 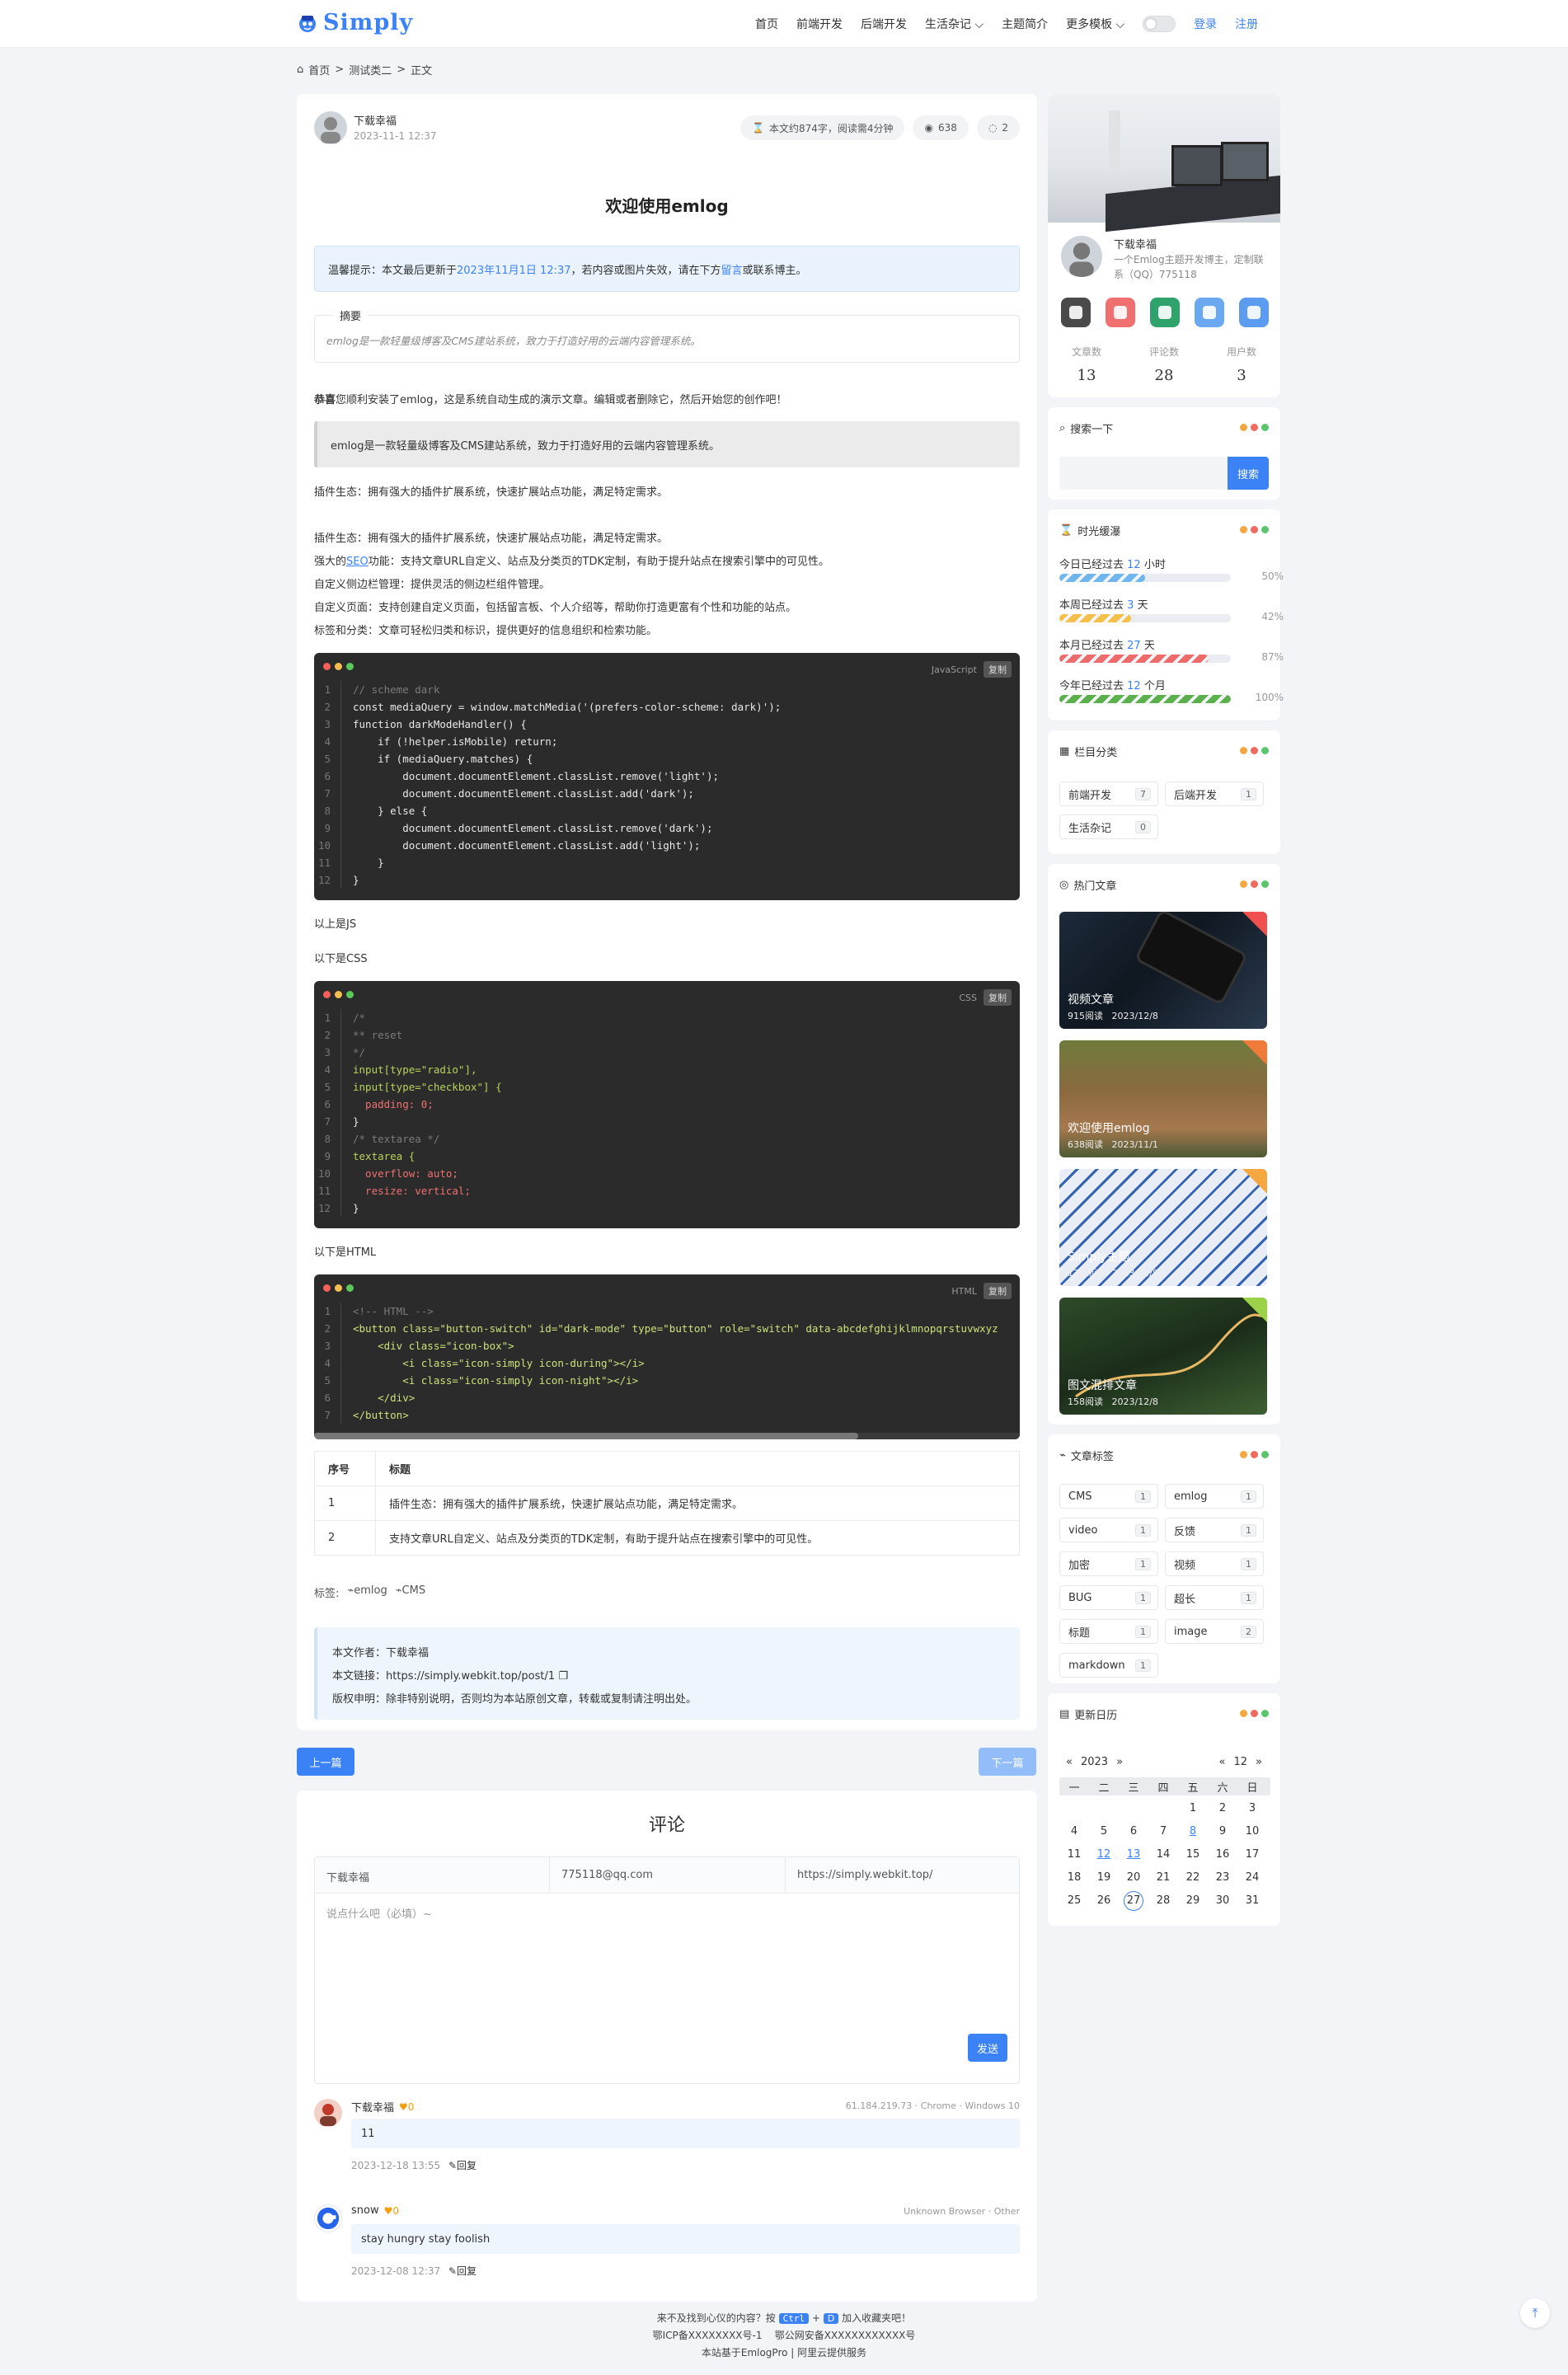 What do you see at coordinates (365, 2210) in the screenshot?
I see `comment-author-name: snow` at bounding box center [365, 2210].